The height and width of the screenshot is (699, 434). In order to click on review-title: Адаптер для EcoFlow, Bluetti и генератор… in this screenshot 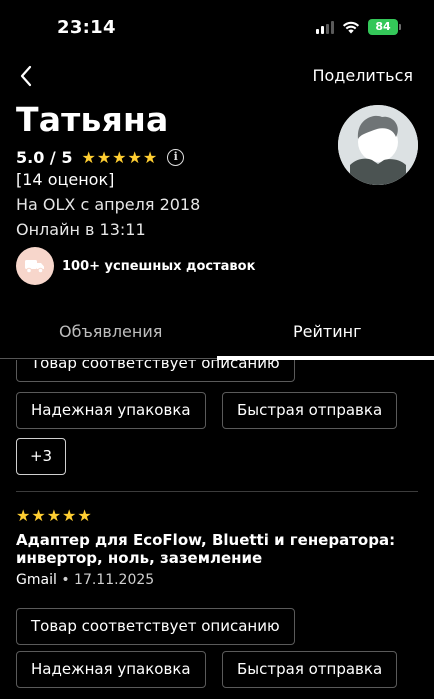, I will do `click(206, 549)`.